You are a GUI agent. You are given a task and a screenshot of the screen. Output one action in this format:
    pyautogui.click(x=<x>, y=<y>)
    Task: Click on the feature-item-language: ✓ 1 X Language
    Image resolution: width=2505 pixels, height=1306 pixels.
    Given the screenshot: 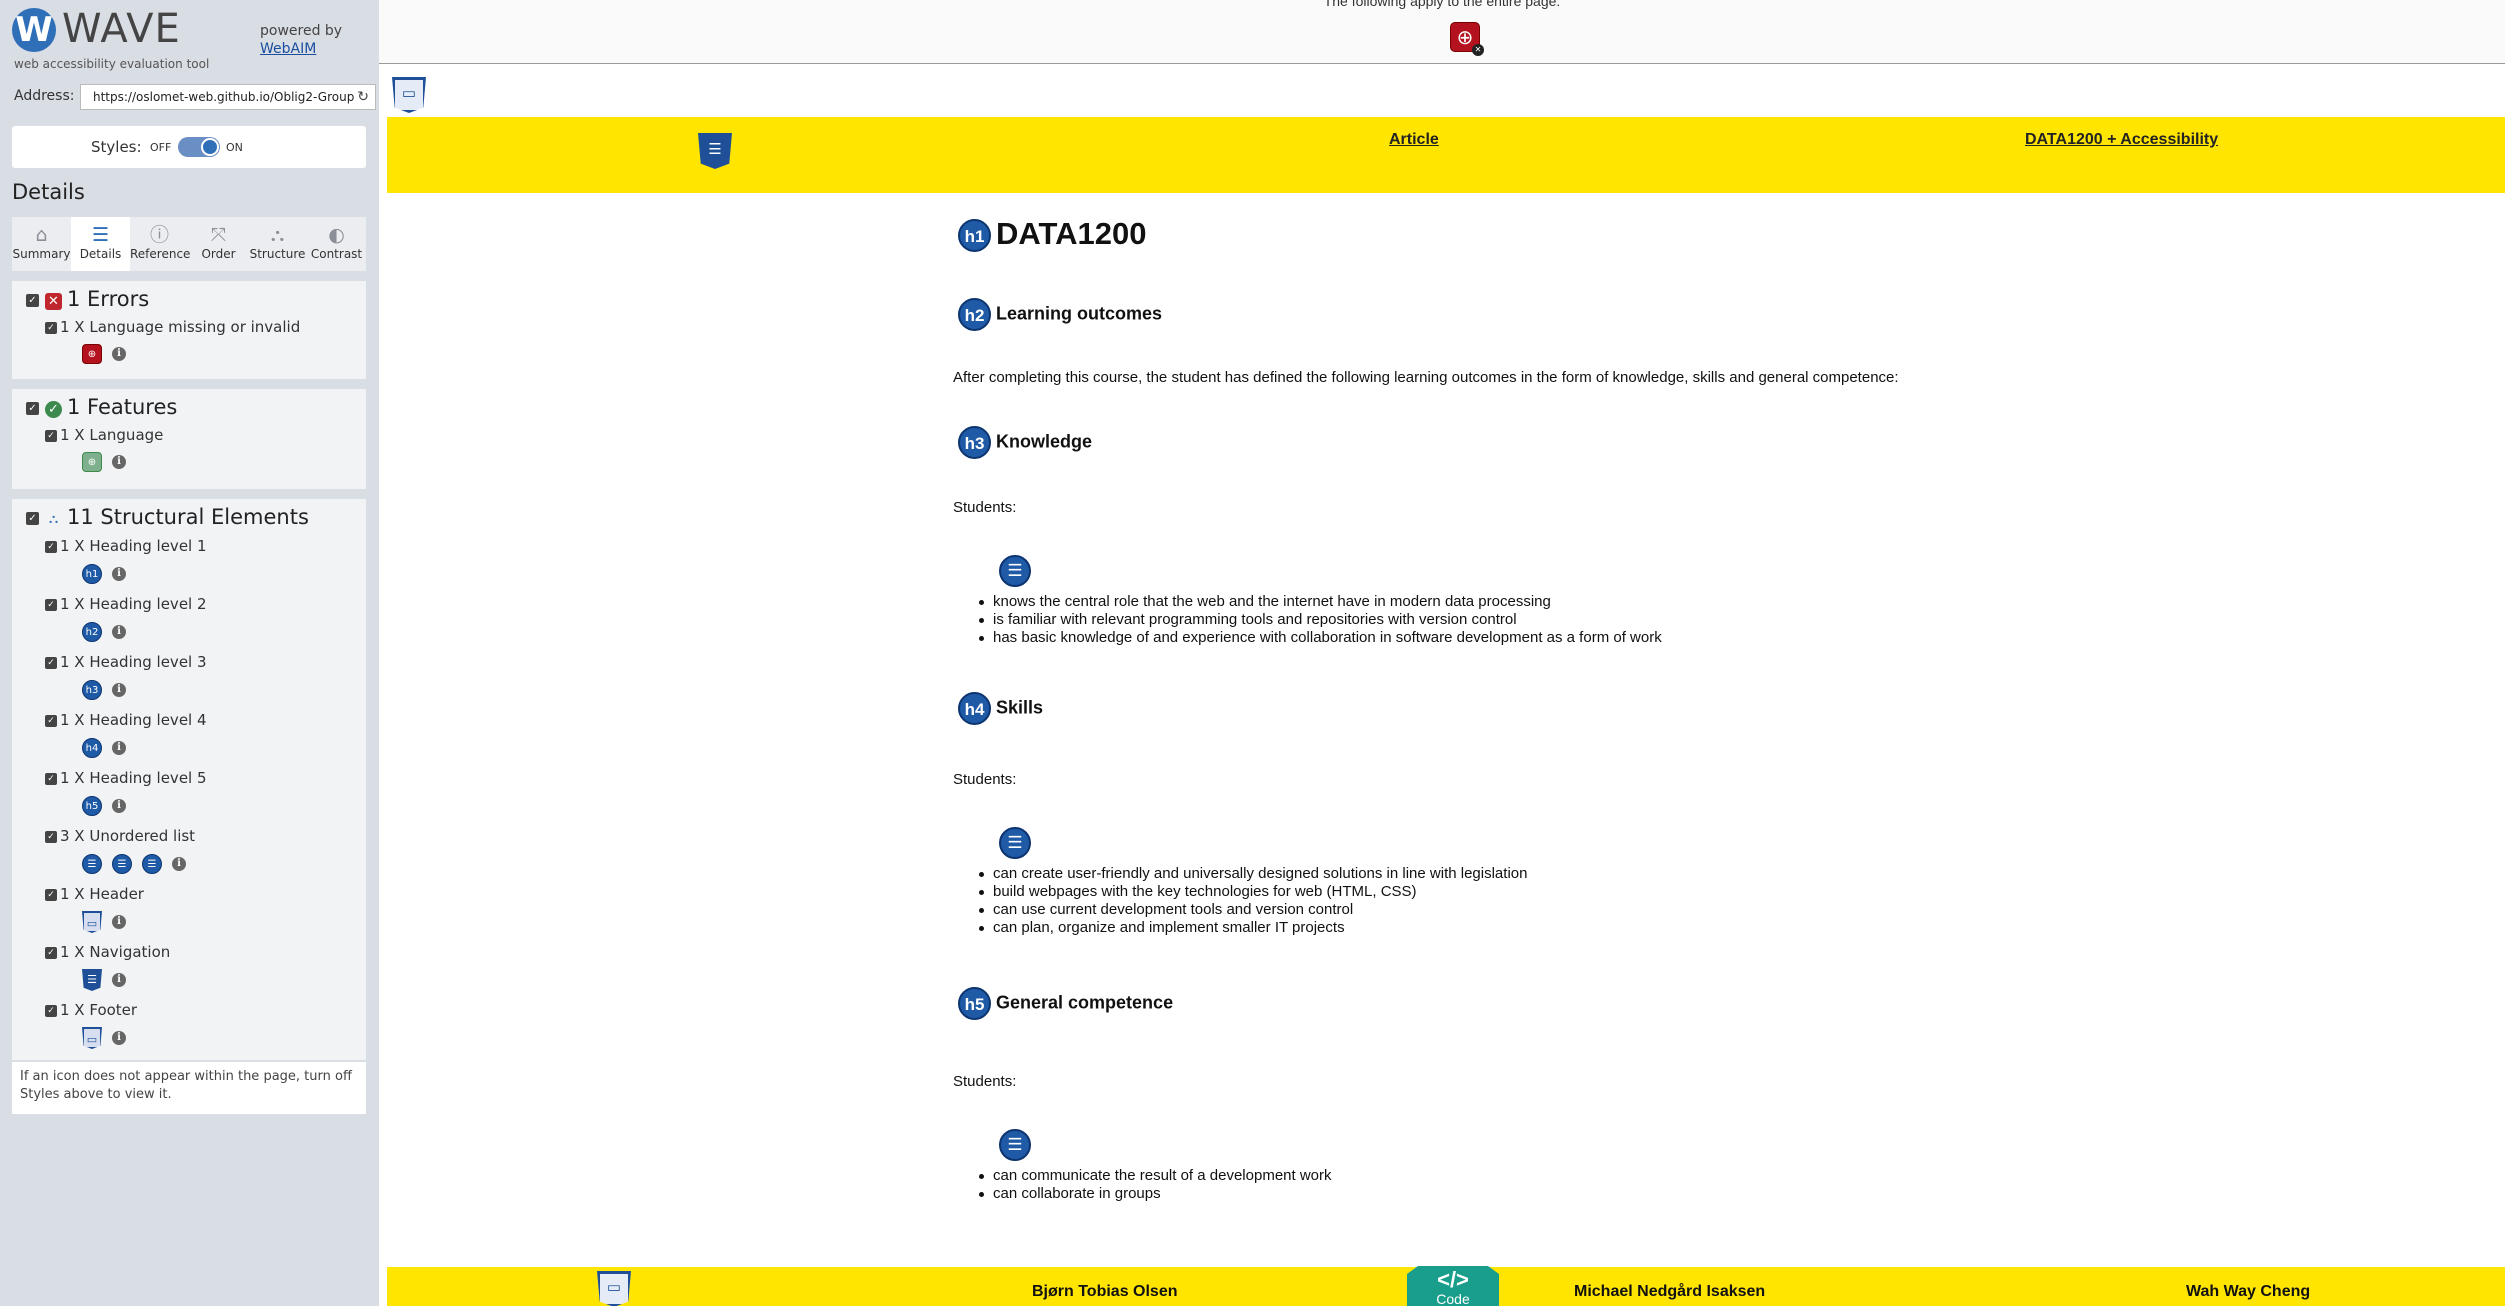 What is the action you would take?
    pyautogui.click(x=104, y=435)
    